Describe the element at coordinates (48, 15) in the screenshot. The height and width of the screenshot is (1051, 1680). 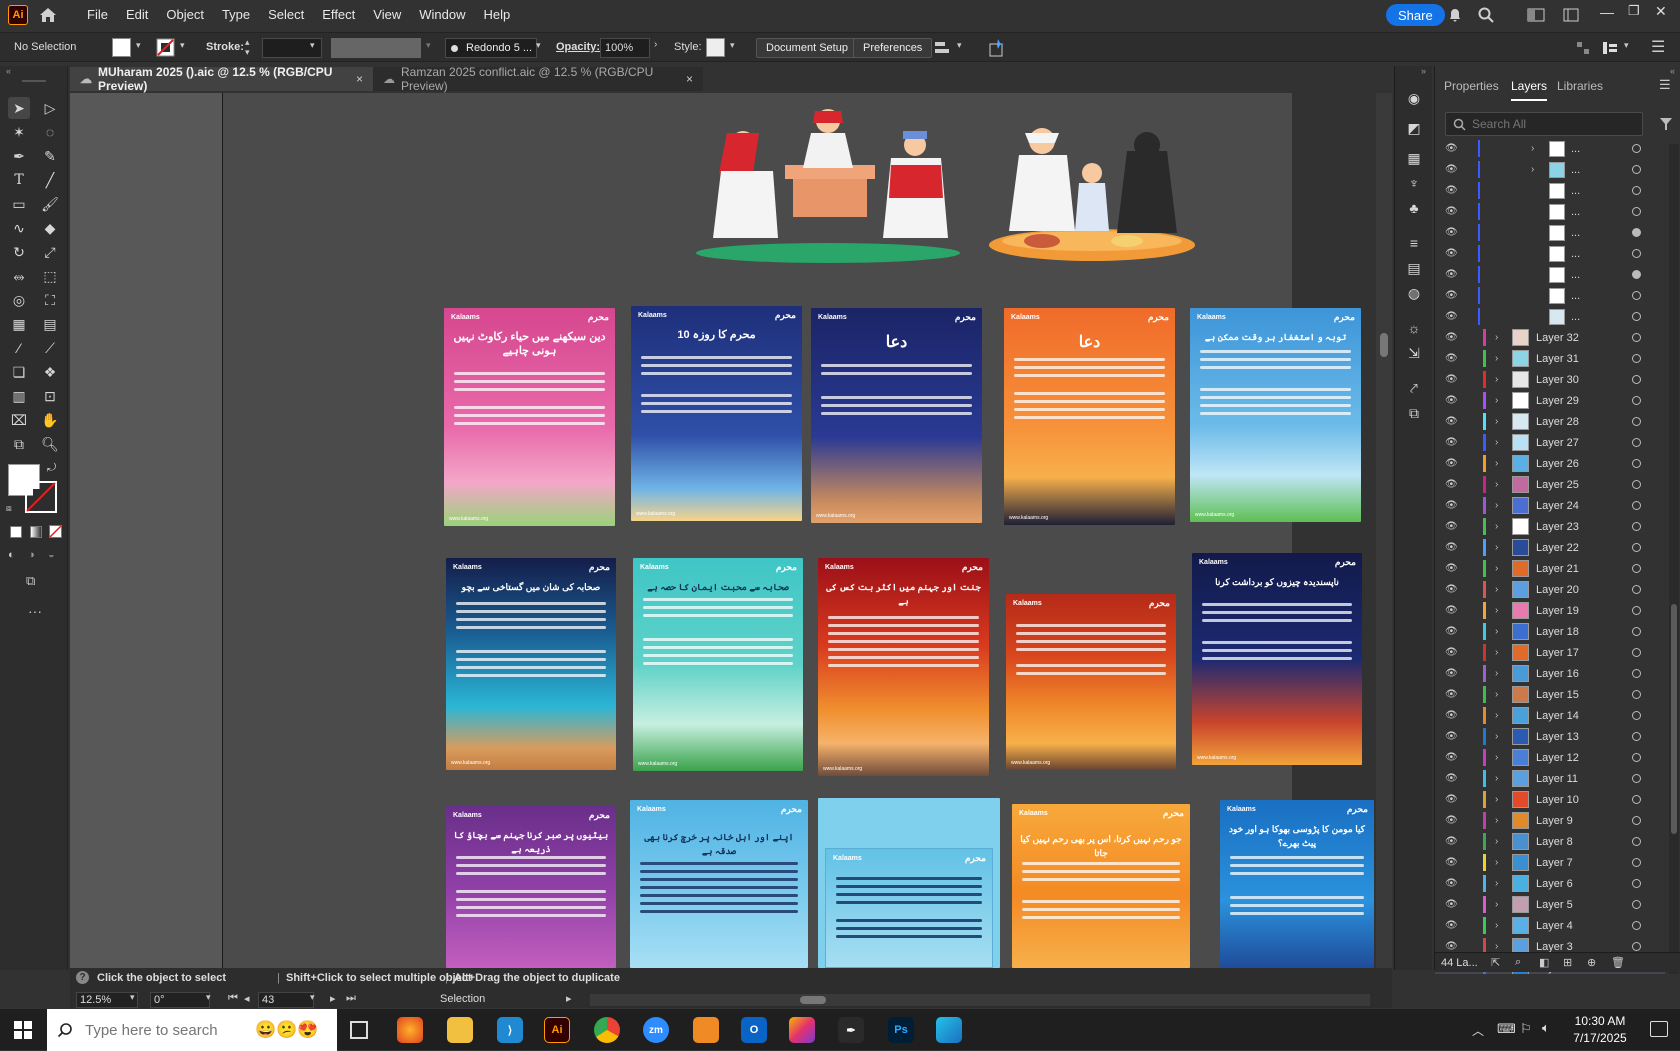
I see `home-icon` at that location.